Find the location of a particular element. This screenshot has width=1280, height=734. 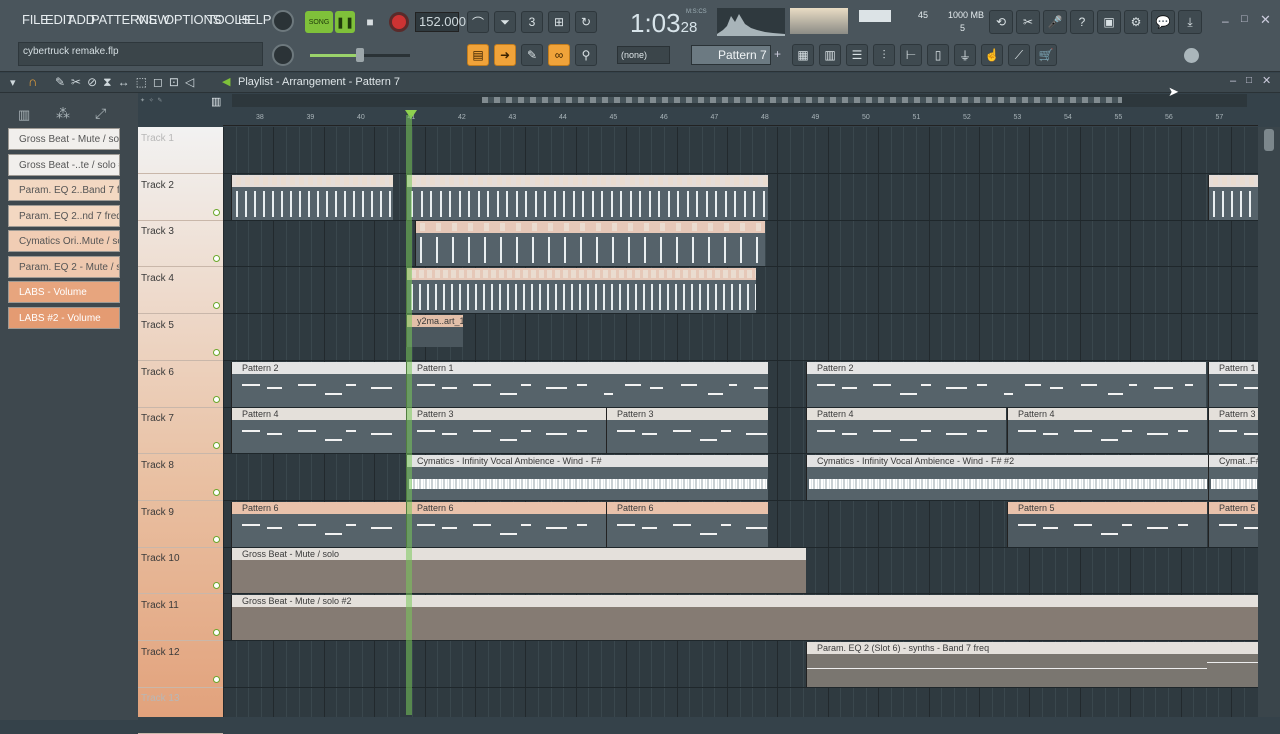

track-header: Track 8 is located at coordinates (180, 477).